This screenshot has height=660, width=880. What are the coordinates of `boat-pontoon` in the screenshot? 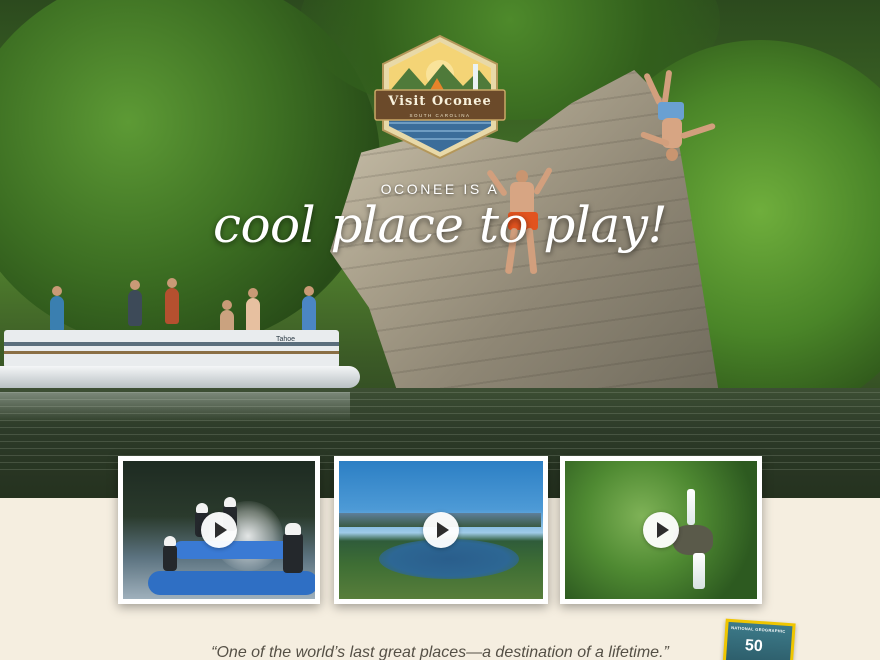 It's located at (180, 377).